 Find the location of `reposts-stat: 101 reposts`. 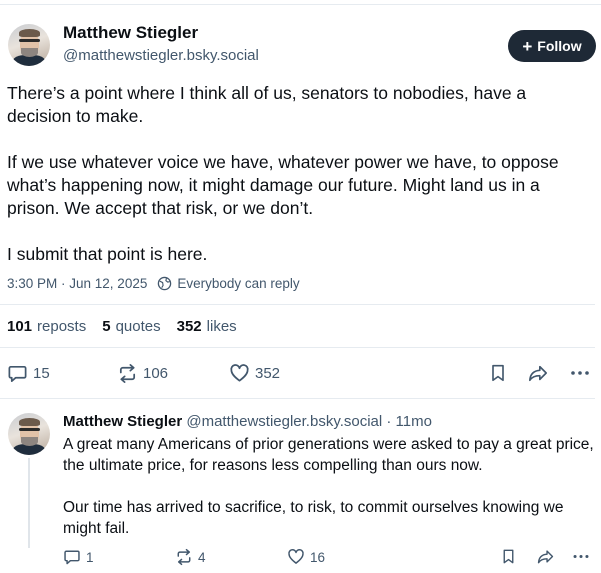

reposts-stat: 101 reposts is located at coordinates (46, 326).